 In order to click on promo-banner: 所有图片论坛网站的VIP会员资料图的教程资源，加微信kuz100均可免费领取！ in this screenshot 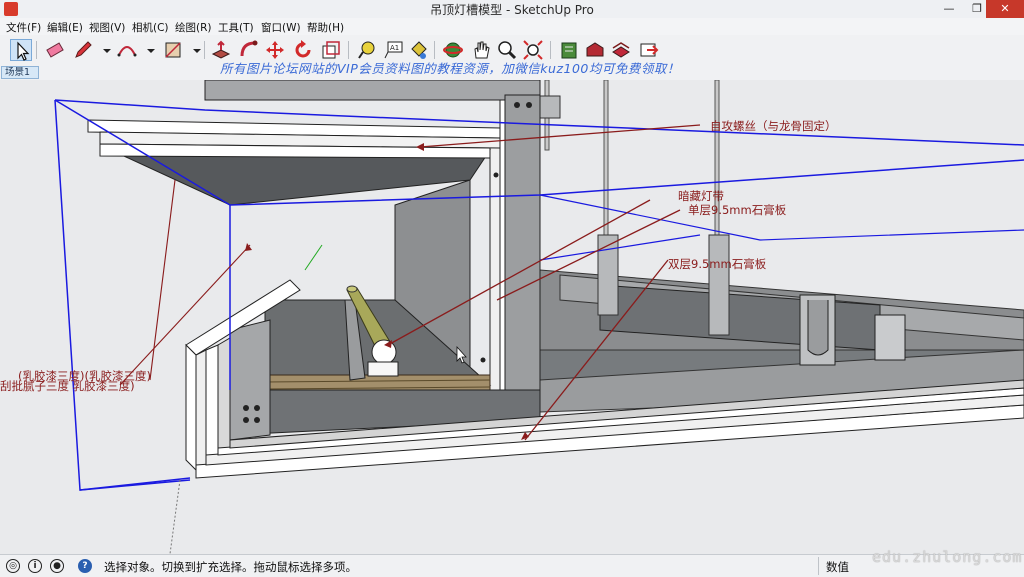, I will do `click(450, 68)`.